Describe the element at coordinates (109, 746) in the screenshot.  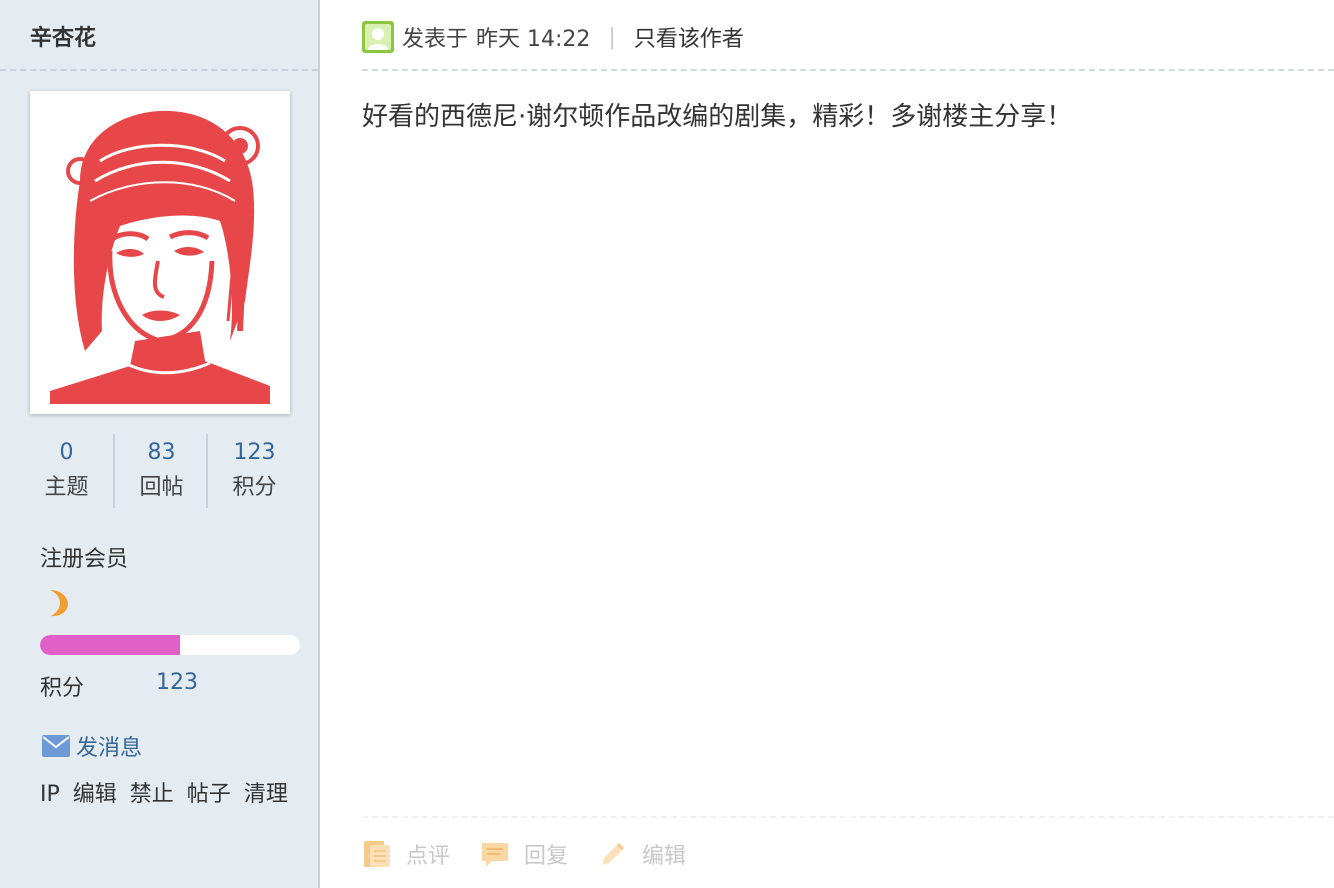
I see `send-message-label: 发消息` at that location.